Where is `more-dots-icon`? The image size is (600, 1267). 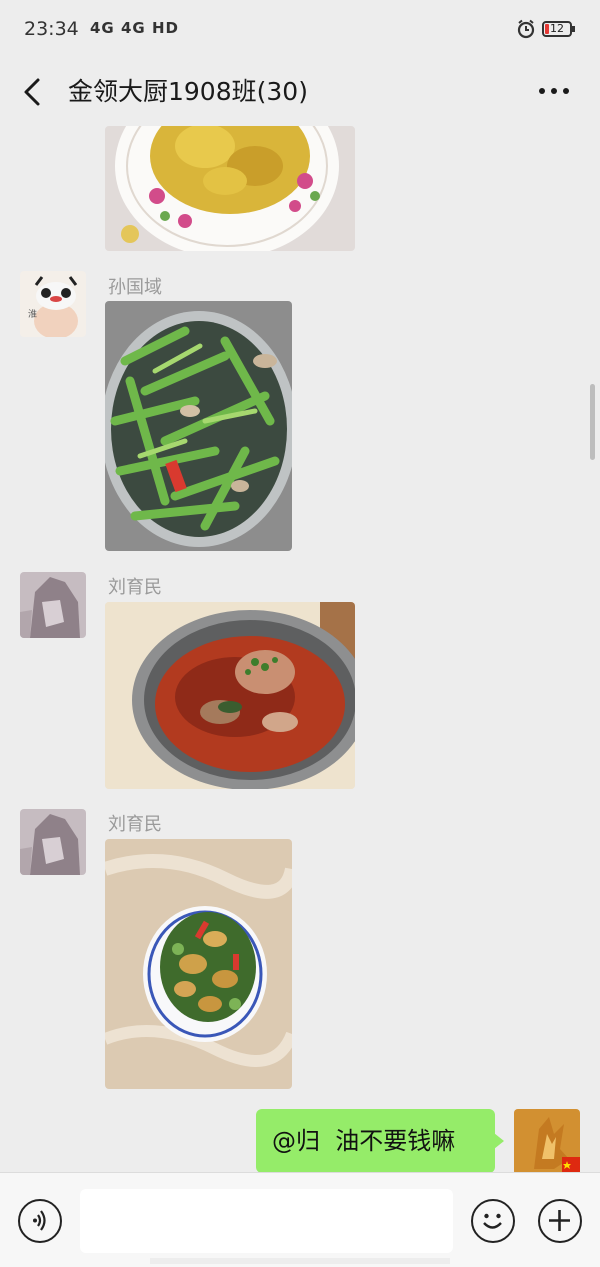
more-dots-icon is located at coordinates (554, 91).